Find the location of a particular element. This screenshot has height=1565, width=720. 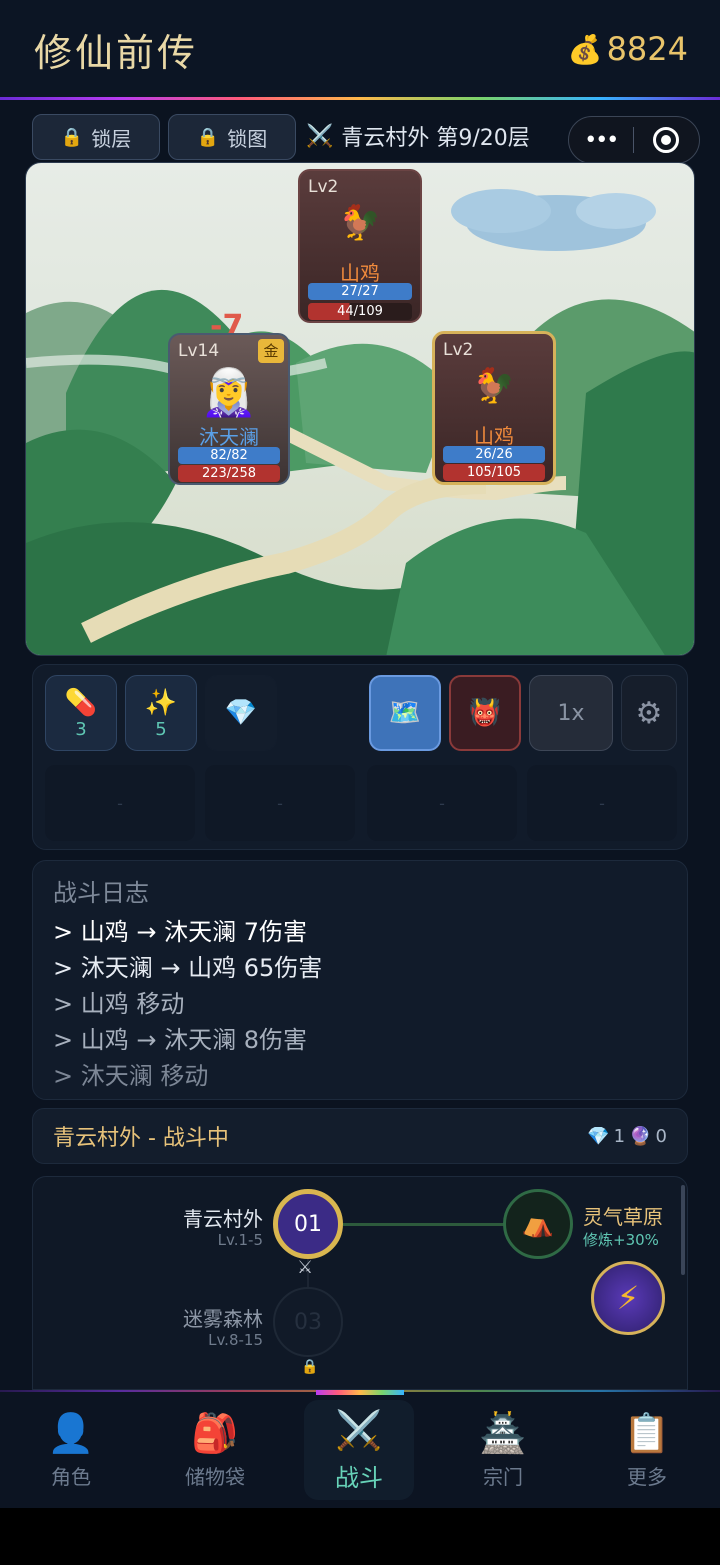

speed-button: 1x is located at coordinates (571, 713).